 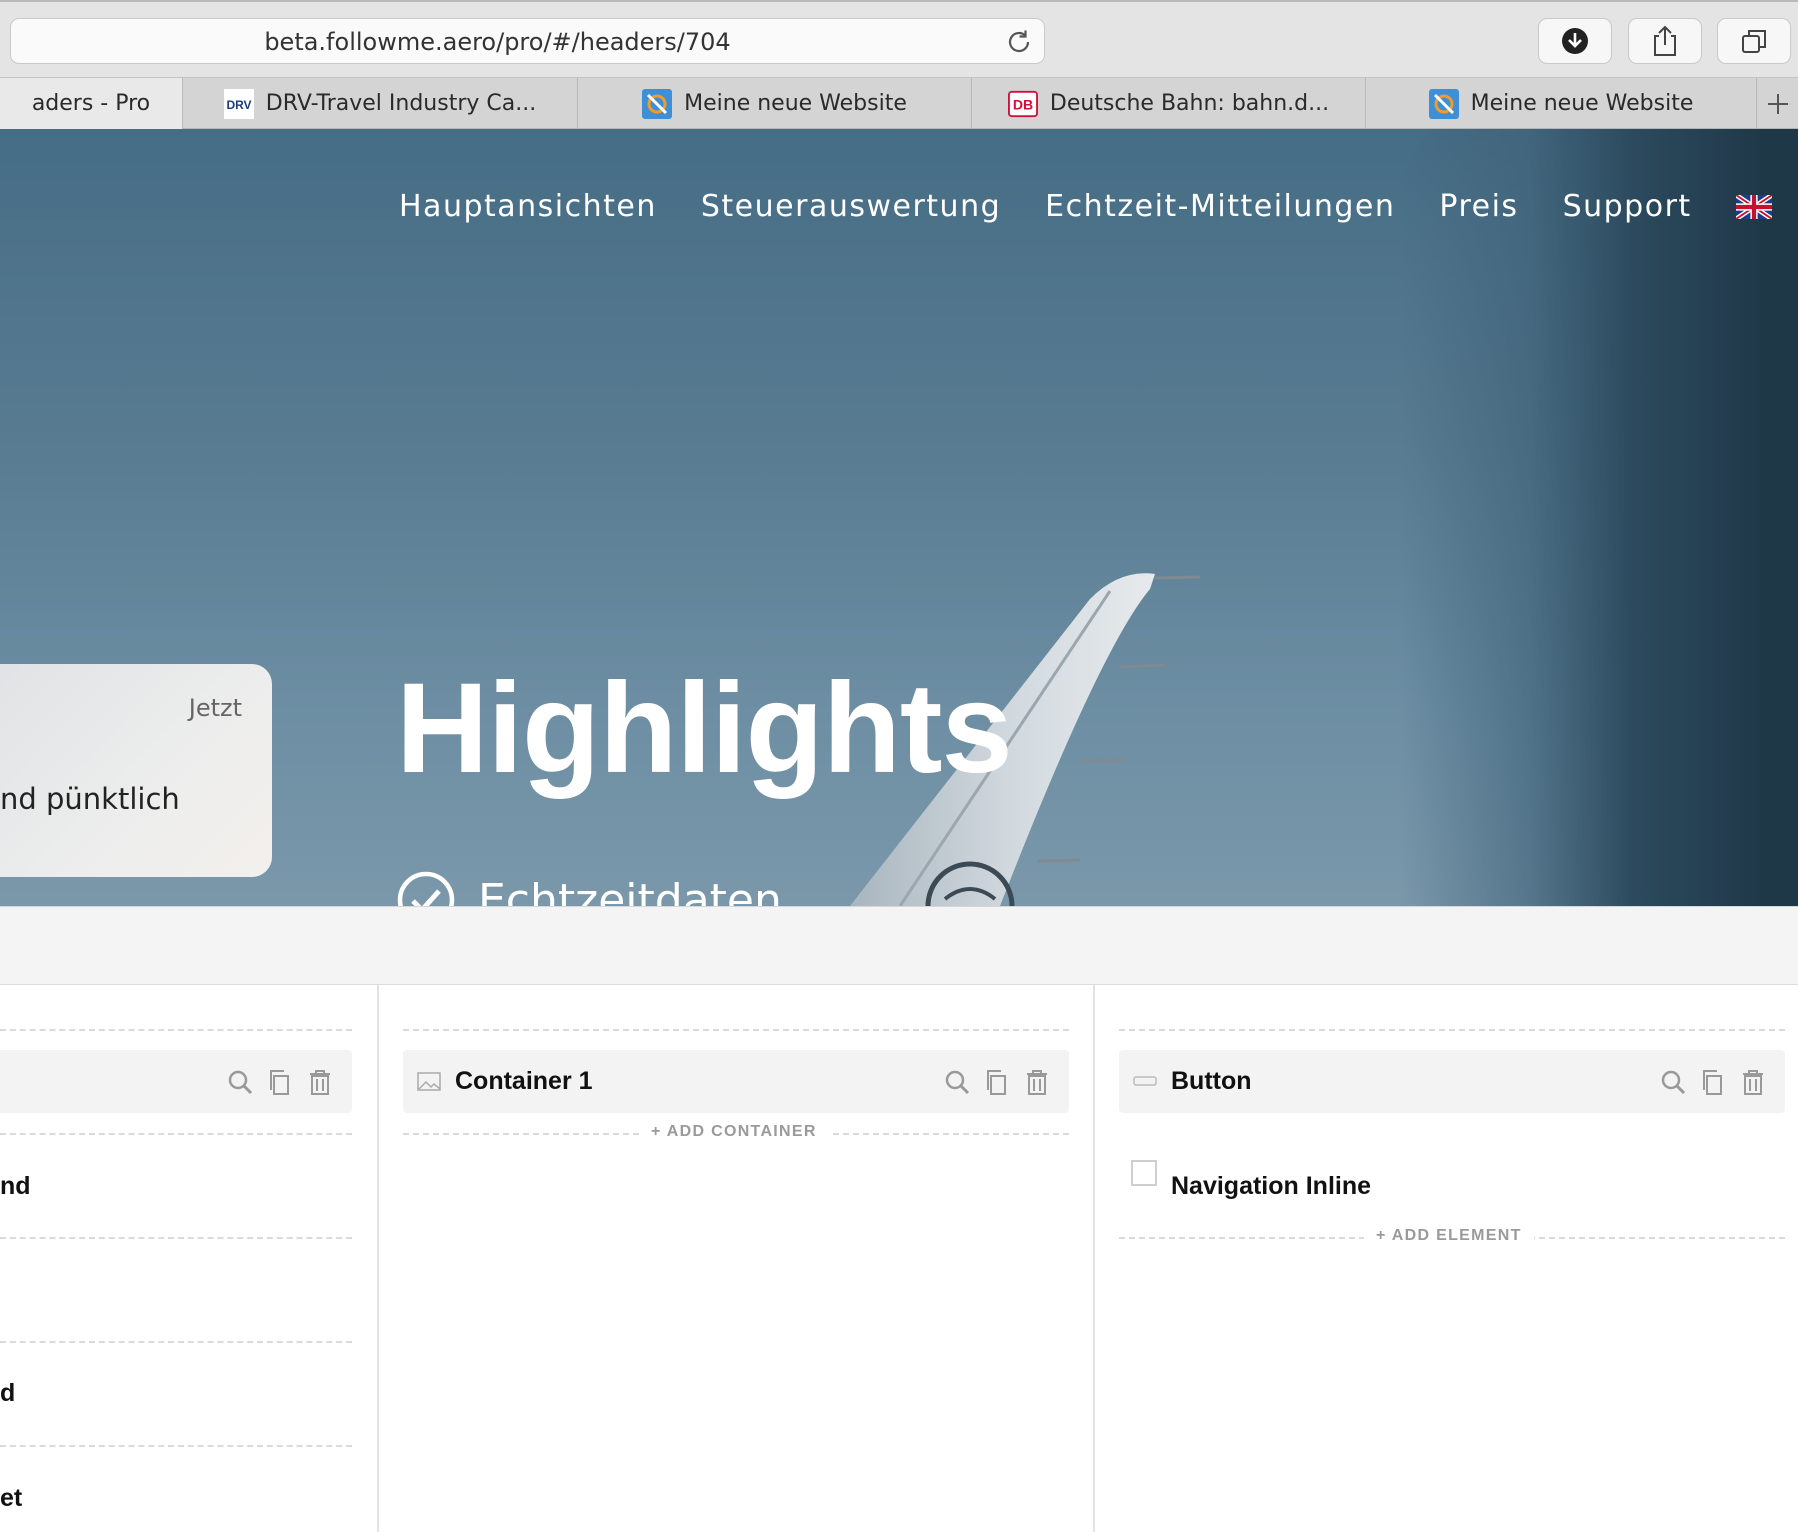 What do you see at coordinates (7, 1393) in the screenshot?
I see `element-label: d` at bounding box center [7, 1393].